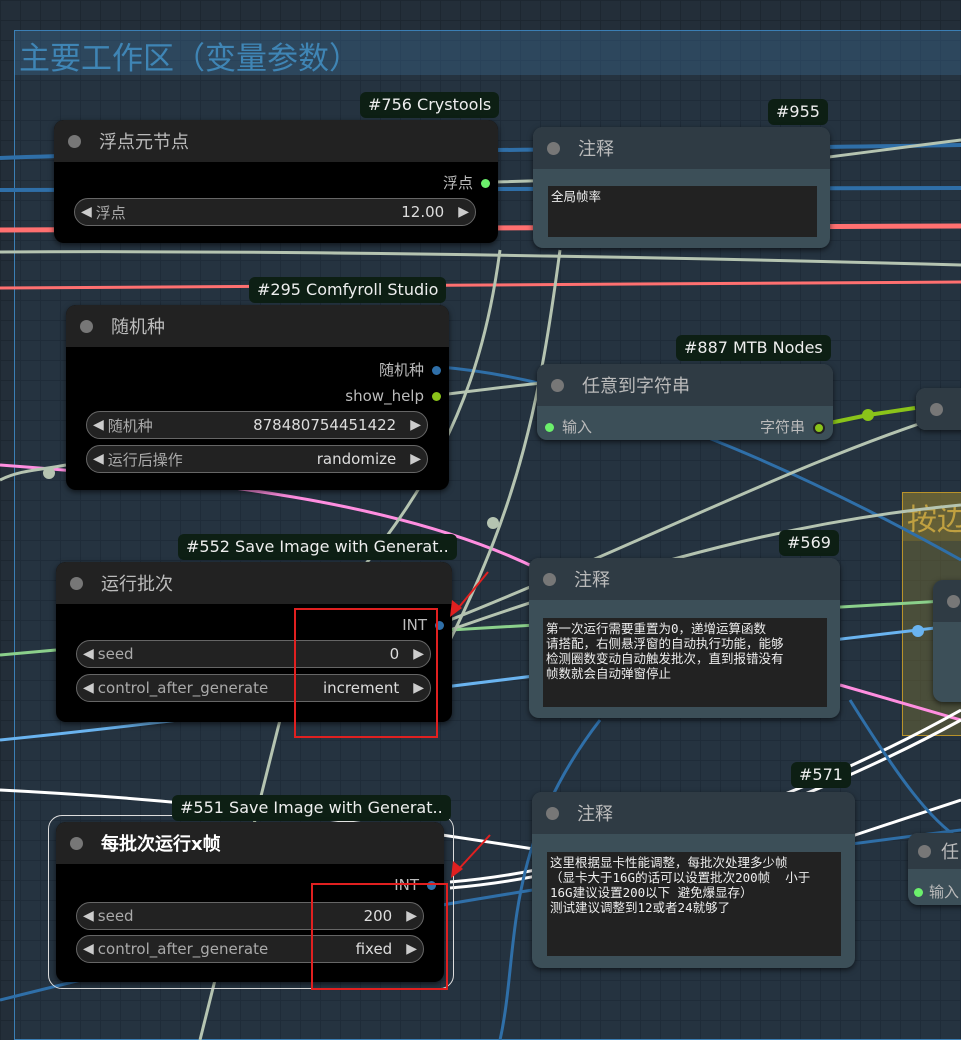 Image resolution: width=961 pixels, height=1040 pixels. What do you see at coordinates (470, 724) in the screenshot?
I see `annotation-arrows` at bounding box center [470, 724].